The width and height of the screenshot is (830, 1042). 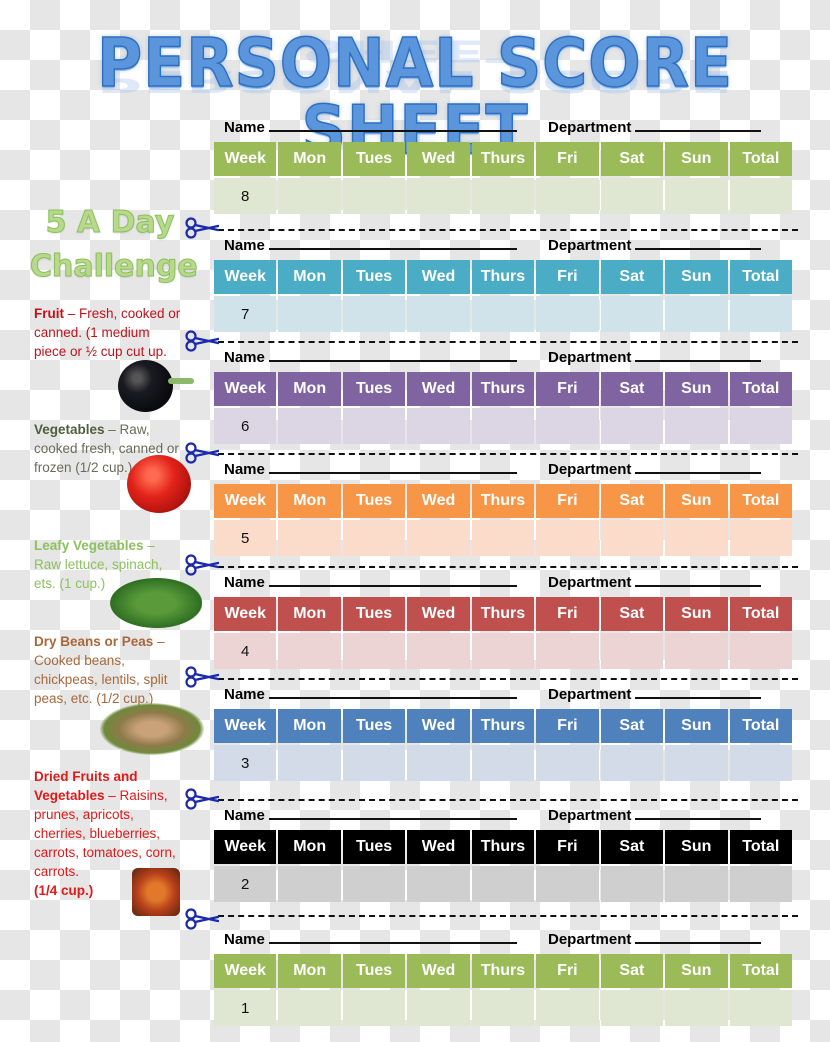 I want to click on name-label: Name, so click(x=244, y=357).